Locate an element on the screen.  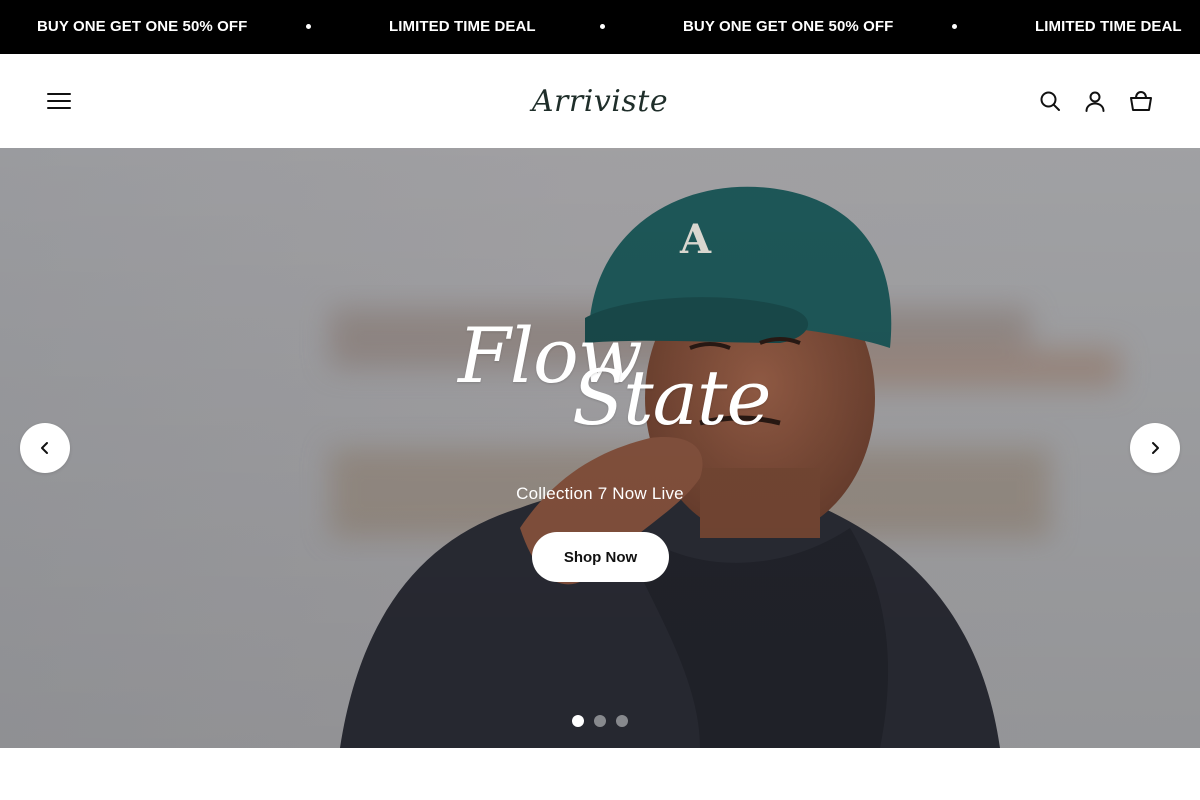
chevron-left-icon is located at coordinates (44, 448).